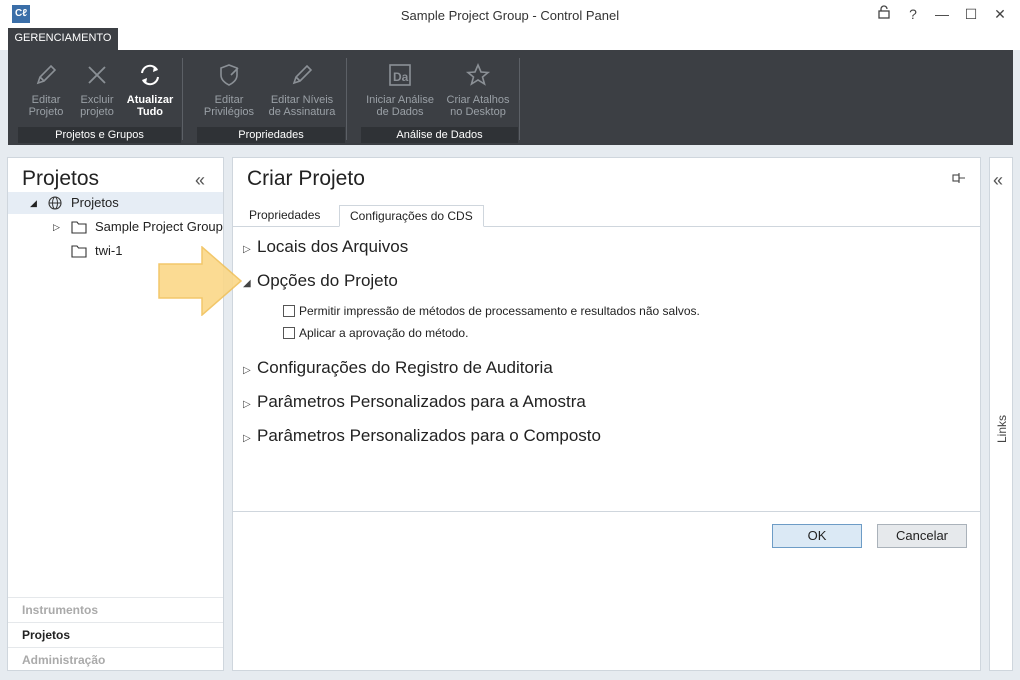  I want to click on main-title: Criar Projeto, so click(306, 178).